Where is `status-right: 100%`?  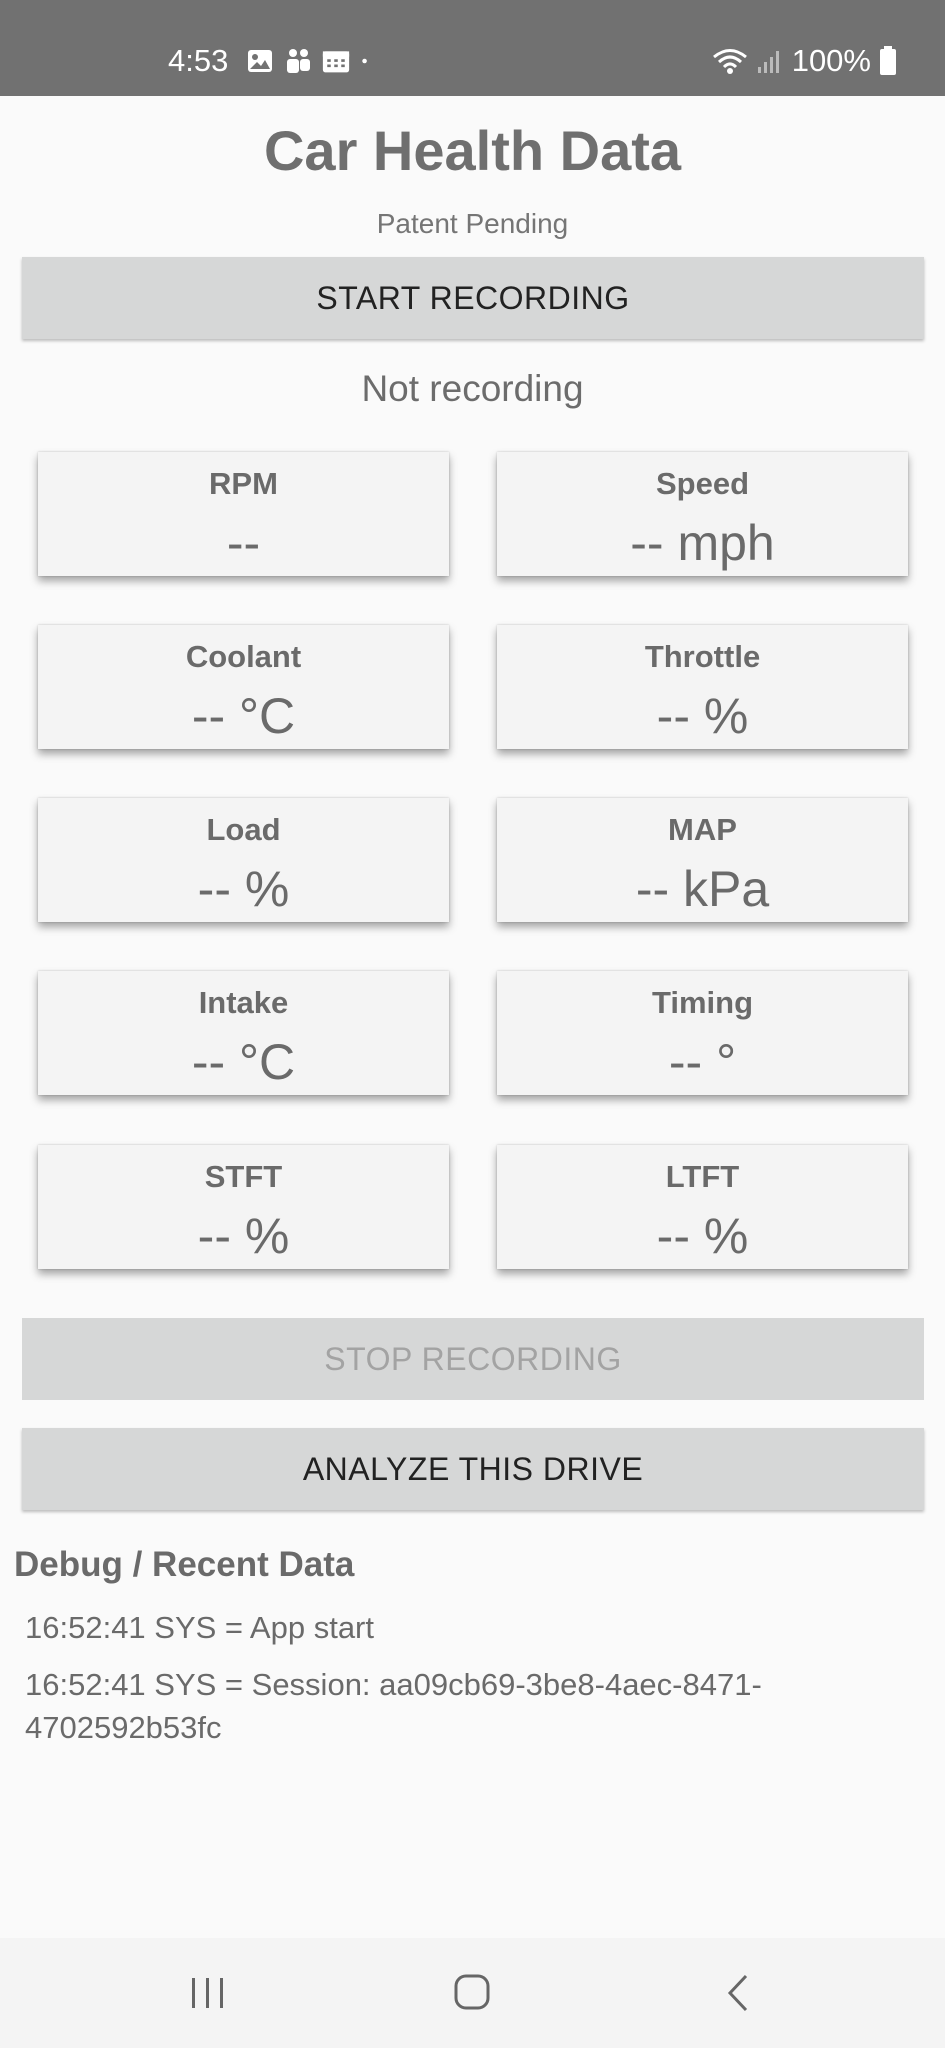 status-right: 100% is located at coordinates (804, 61).